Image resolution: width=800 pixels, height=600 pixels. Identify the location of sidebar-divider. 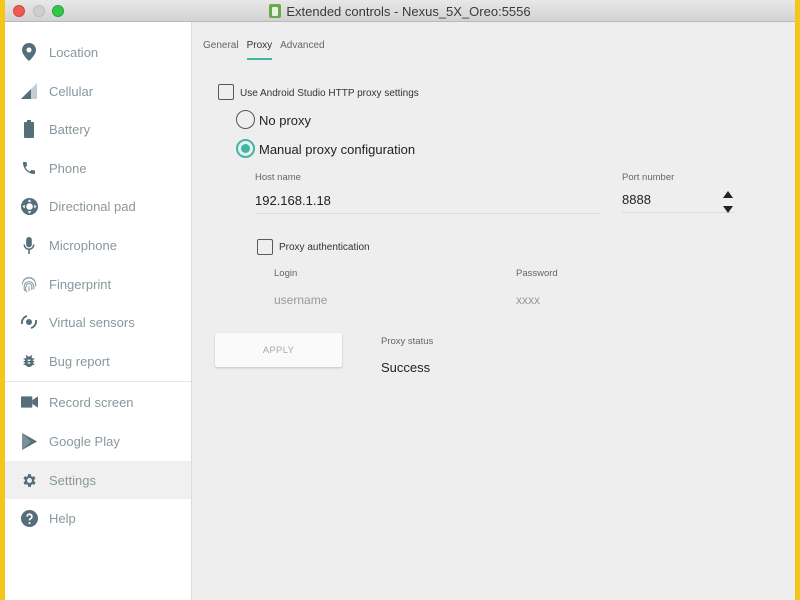
(98, 381).